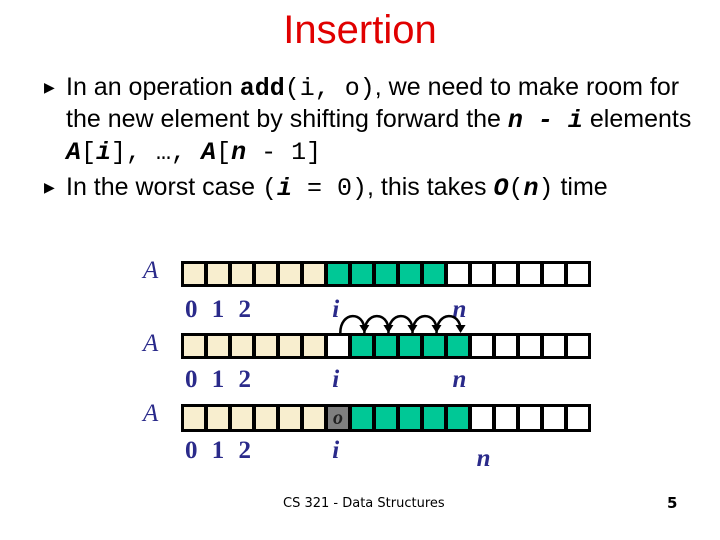  Describe the element at coordinates (338, 418) in the screenshot. I see `array-cell-new-element: o` at that location.